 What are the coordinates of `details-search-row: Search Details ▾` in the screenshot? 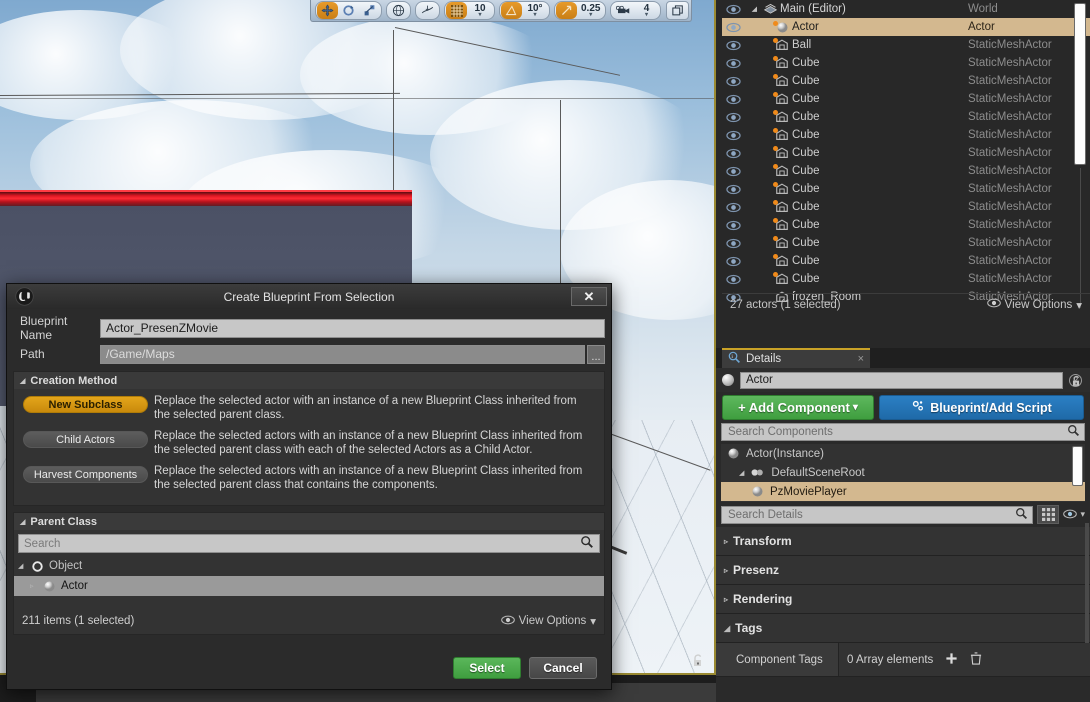 It's located at (903, 514).